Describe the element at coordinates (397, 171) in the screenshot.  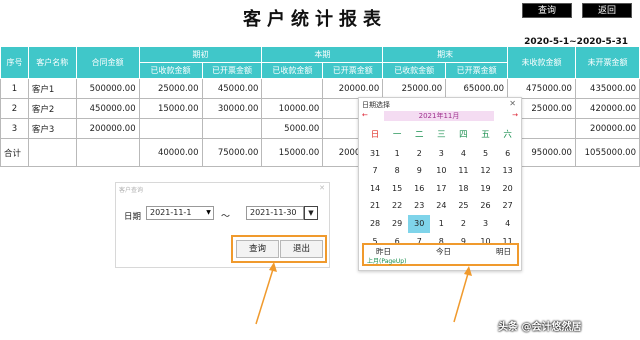
I see `calendar-day: 8` at that location.